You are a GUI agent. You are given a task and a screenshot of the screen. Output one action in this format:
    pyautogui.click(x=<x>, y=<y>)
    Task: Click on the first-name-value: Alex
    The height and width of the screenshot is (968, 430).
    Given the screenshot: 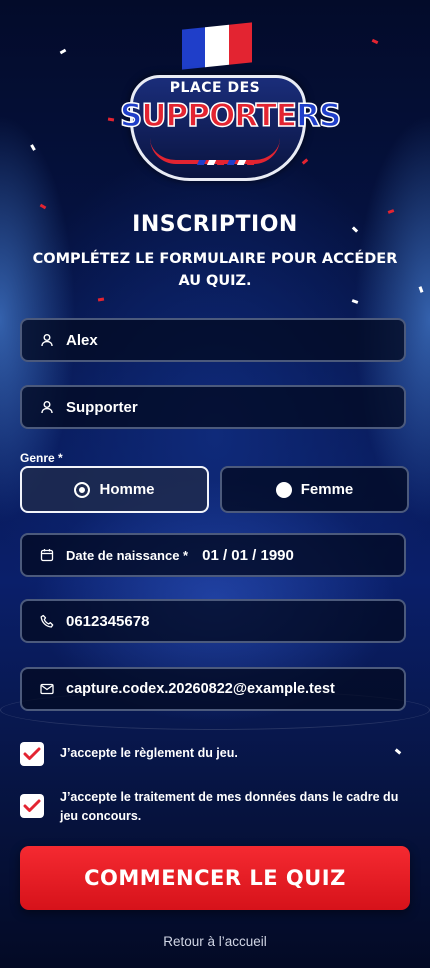 What is the action you would take?
    pyautogui.click(x=82, y=340)
    